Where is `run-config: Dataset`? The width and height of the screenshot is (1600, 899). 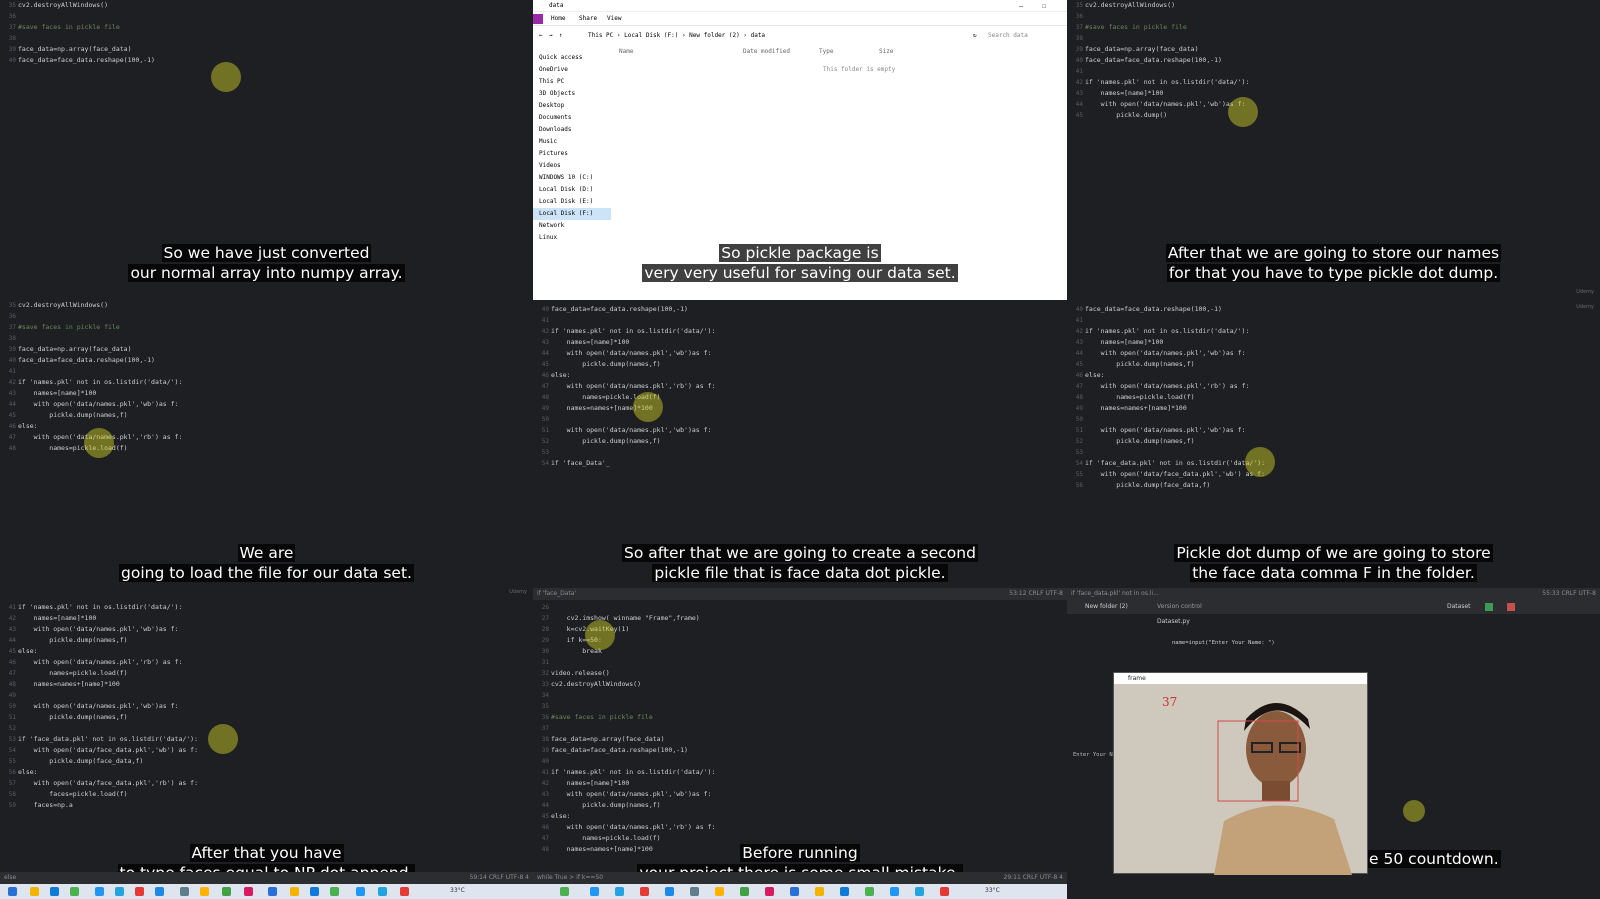 run-config: Dataset is located at coordinates (1459, 607).